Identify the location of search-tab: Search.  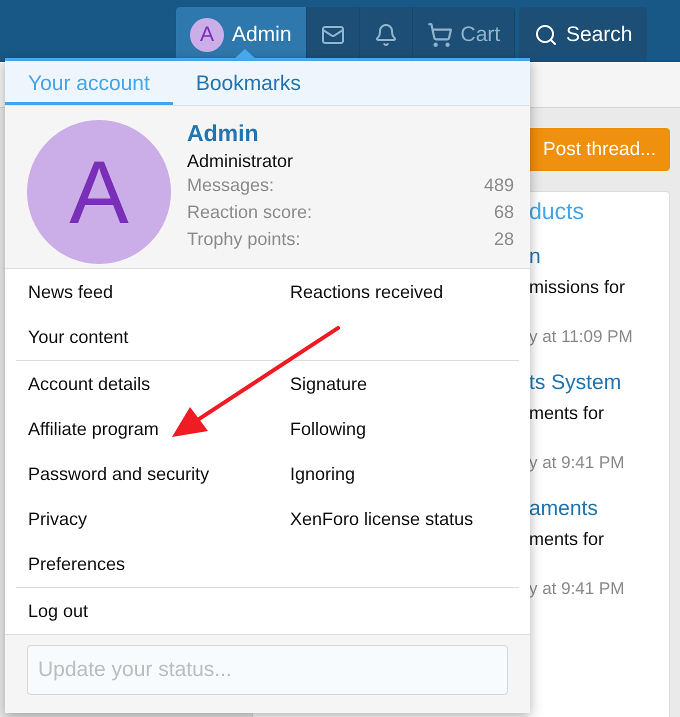
(583, 34).